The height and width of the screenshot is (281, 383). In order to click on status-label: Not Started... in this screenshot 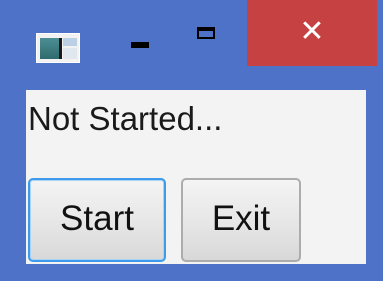, I will do `click(125, 118)`.